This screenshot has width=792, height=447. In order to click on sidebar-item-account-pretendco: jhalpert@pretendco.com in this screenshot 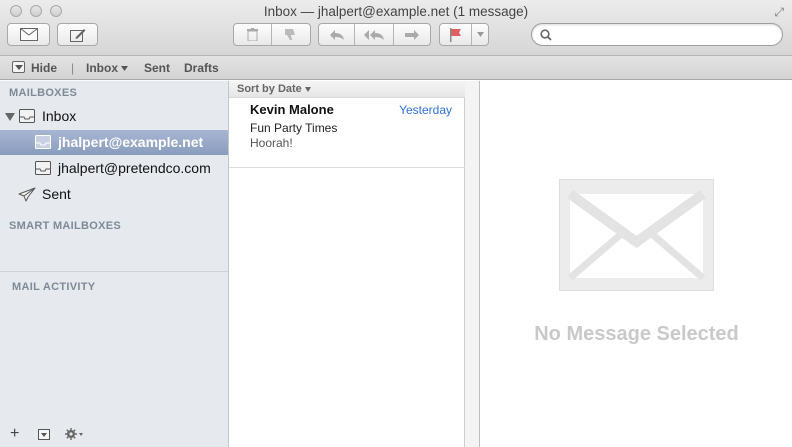, I will do `click(114, 168)`.